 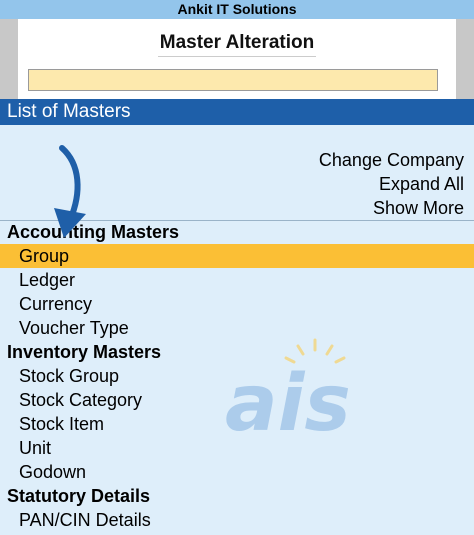 What do you see at coordinates (237, 256) in the screenshot?
I see `list-item-group: Group` at bounding box center [237, 256].